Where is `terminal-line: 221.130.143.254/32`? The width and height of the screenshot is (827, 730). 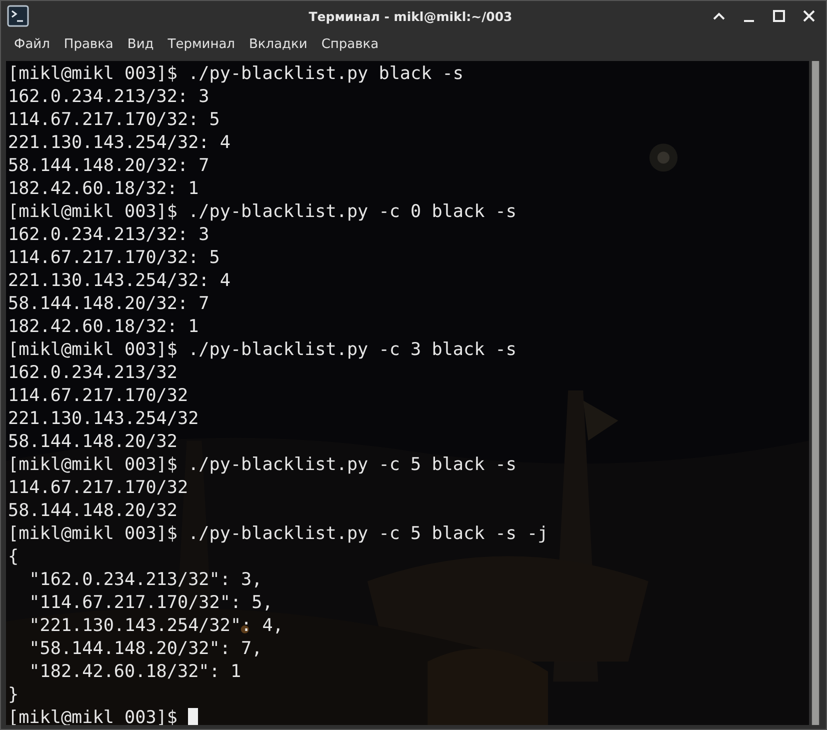 terminal-line: 221.130.143.254/32 is located at coordinates (103, 418).